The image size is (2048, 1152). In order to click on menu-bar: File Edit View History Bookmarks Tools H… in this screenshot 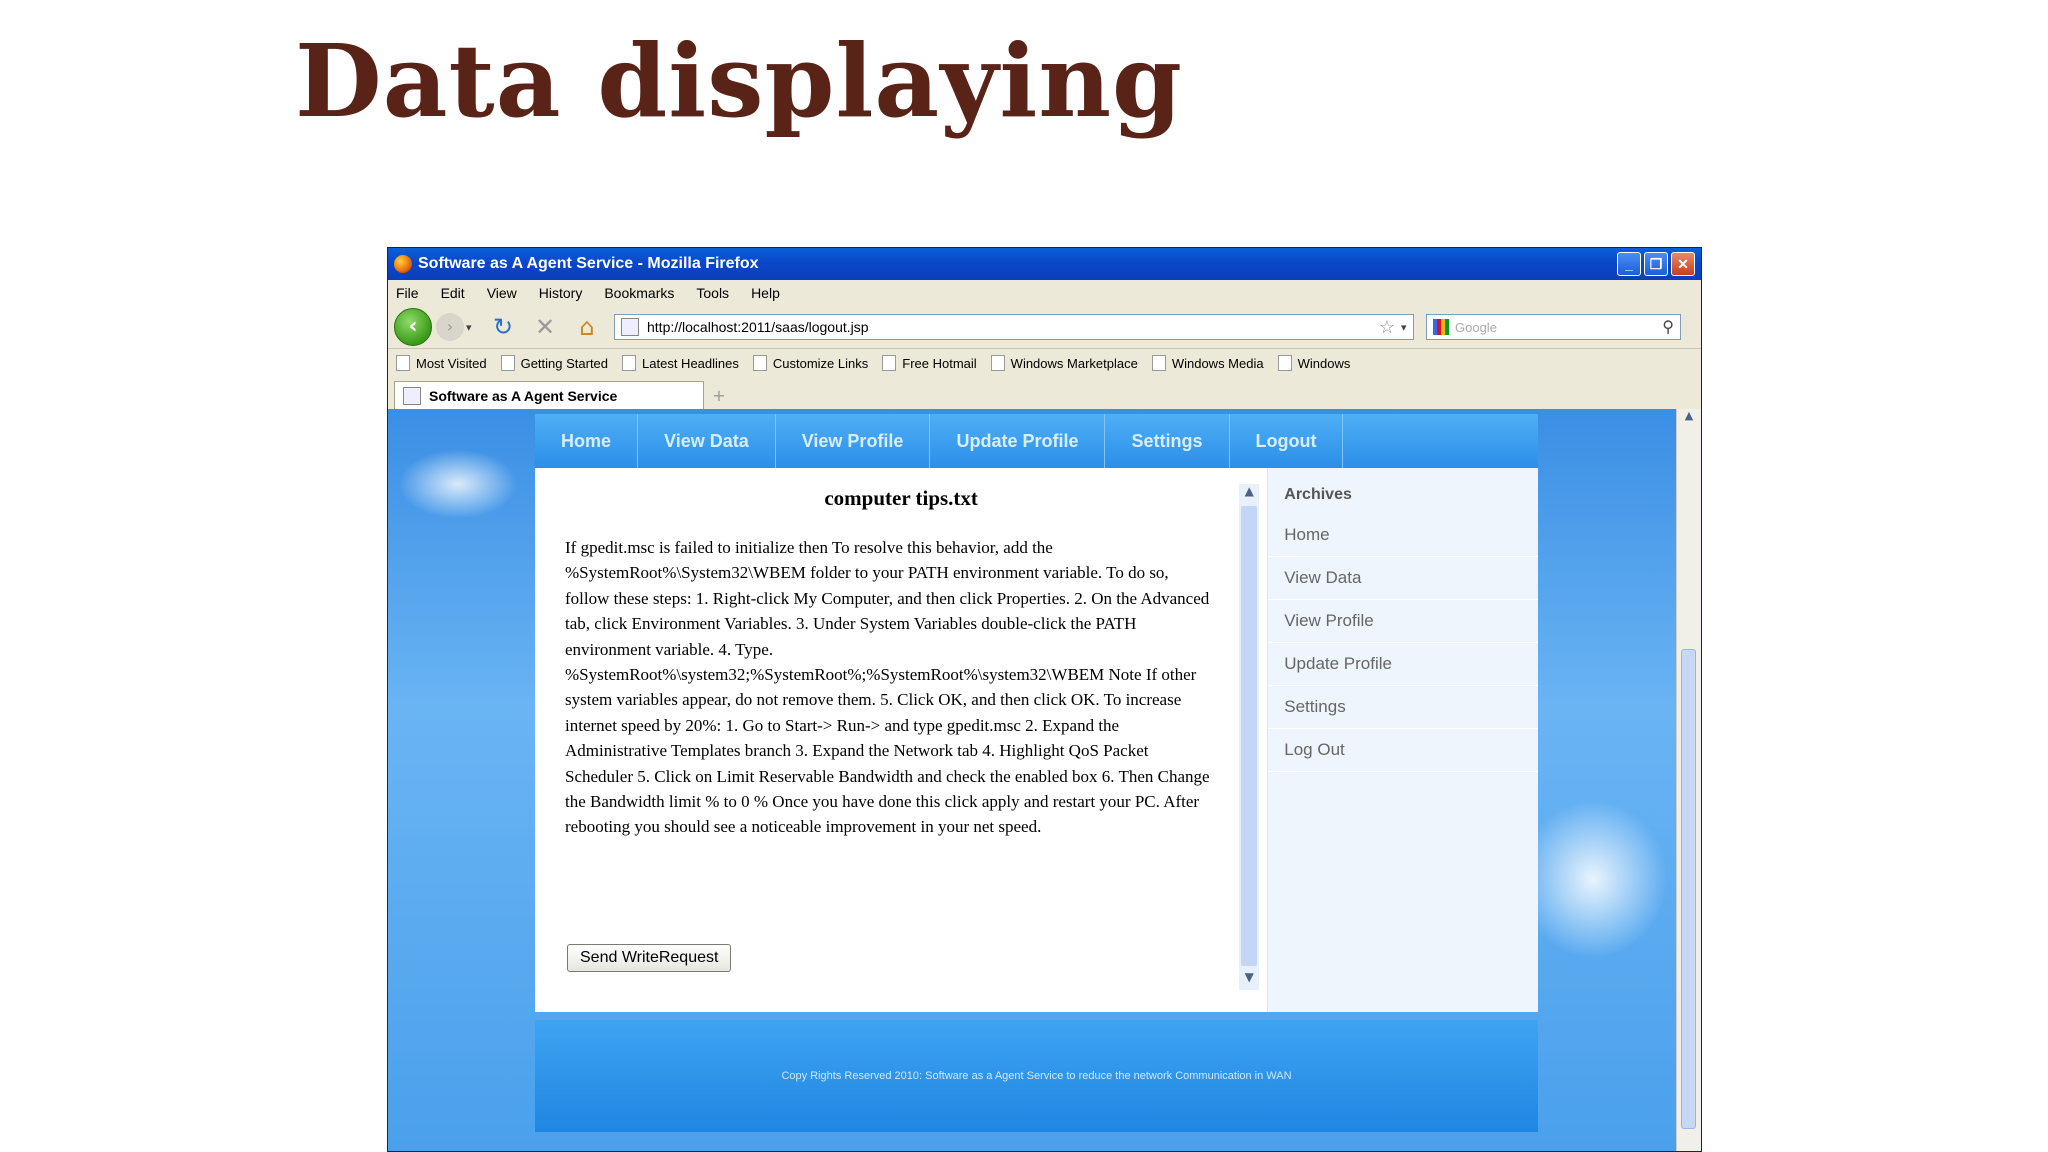, I will do `click(1044, 293)`.